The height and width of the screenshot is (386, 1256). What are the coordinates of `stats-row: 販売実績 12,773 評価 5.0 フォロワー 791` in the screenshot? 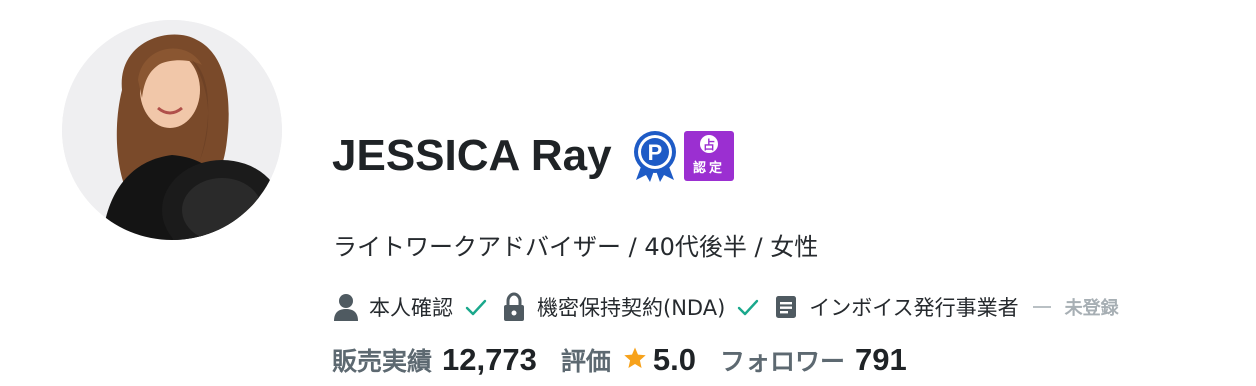 It's located at (619, 364).